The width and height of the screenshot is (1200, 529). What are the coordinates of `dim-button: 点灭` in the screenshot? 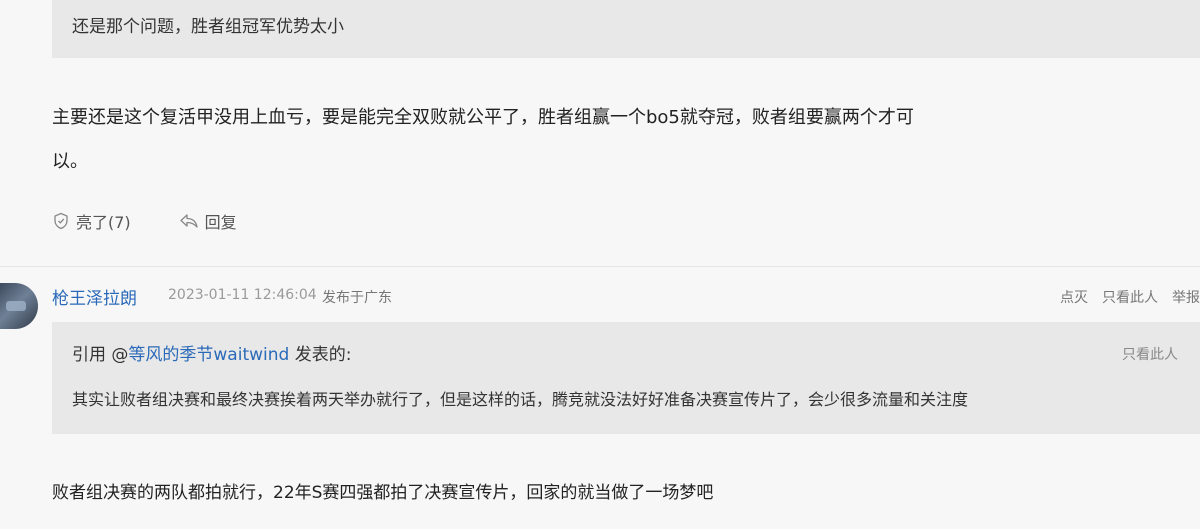 It's located at (1074, 297).